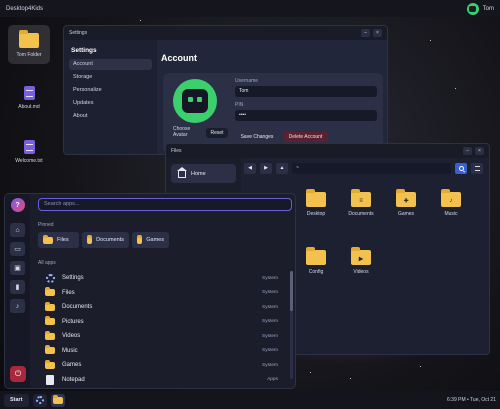 This screenshot has height=409, width=500. What do you see at coordinates (217, 133) in the screenshot?
I see `reset-button: Reset` at bounding box center [217, 133].